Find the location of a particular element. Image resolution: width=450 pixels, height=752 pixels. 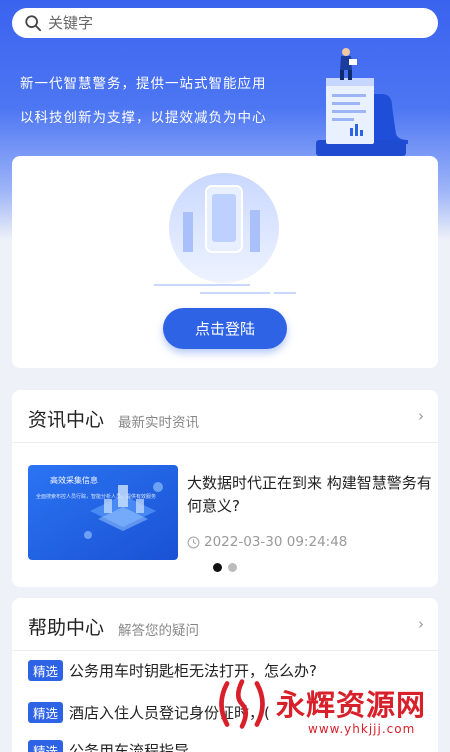

search-input is located at coordinates (228, 23).